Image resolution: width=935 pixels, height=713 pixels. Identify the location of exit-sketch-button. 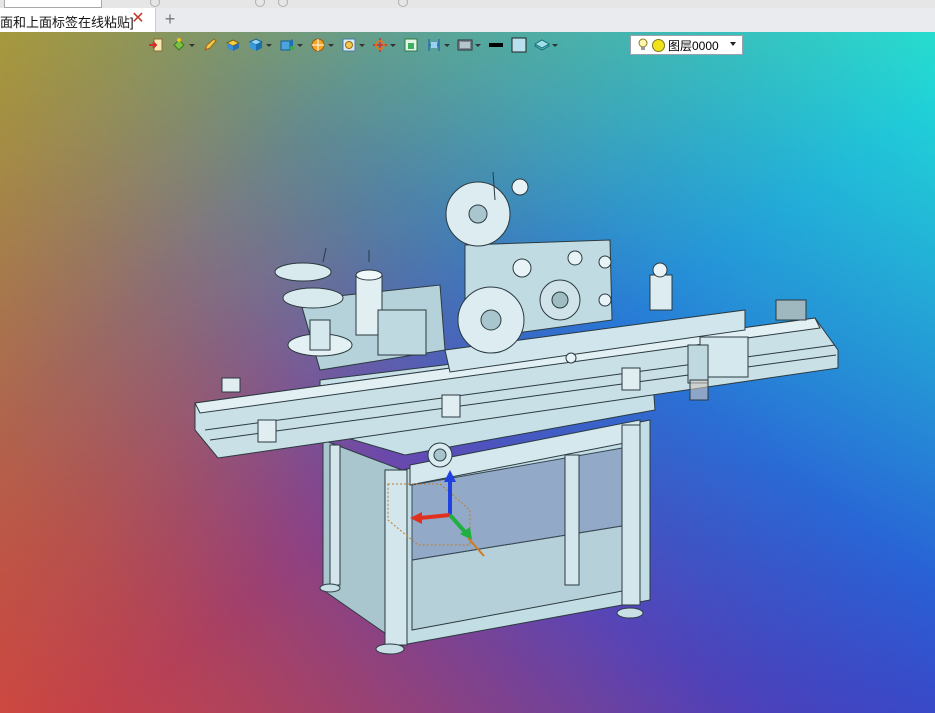
(156, 45).